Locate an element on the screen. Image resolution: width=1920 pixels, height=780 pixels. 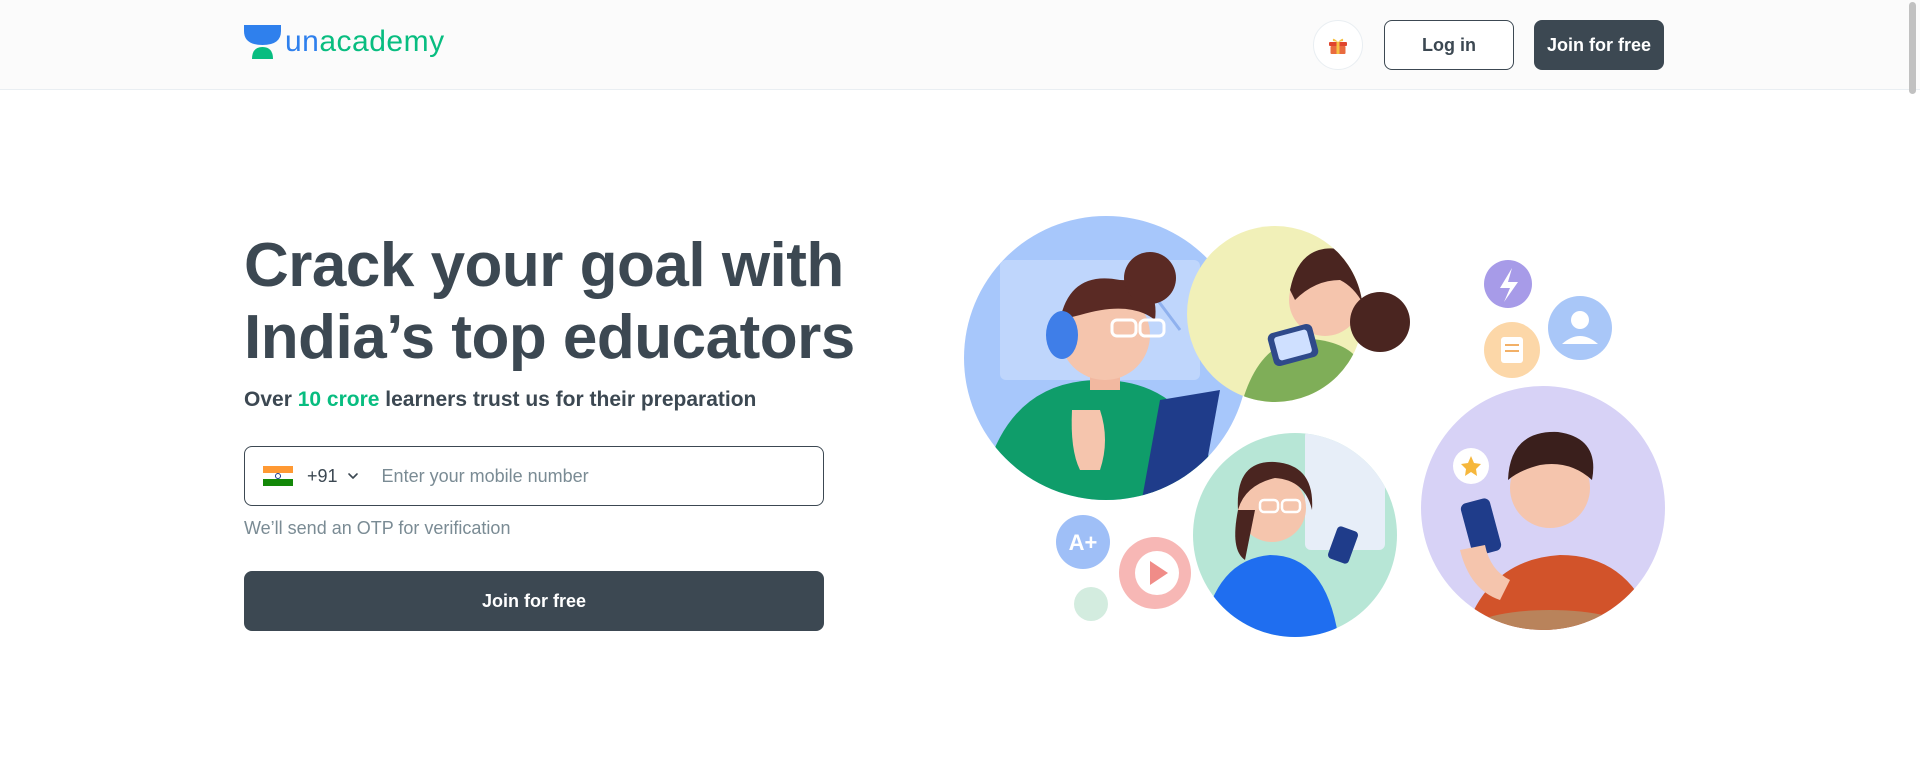
otp-note: We’ll send an OTP for verification is located at coordinates (377, 528).